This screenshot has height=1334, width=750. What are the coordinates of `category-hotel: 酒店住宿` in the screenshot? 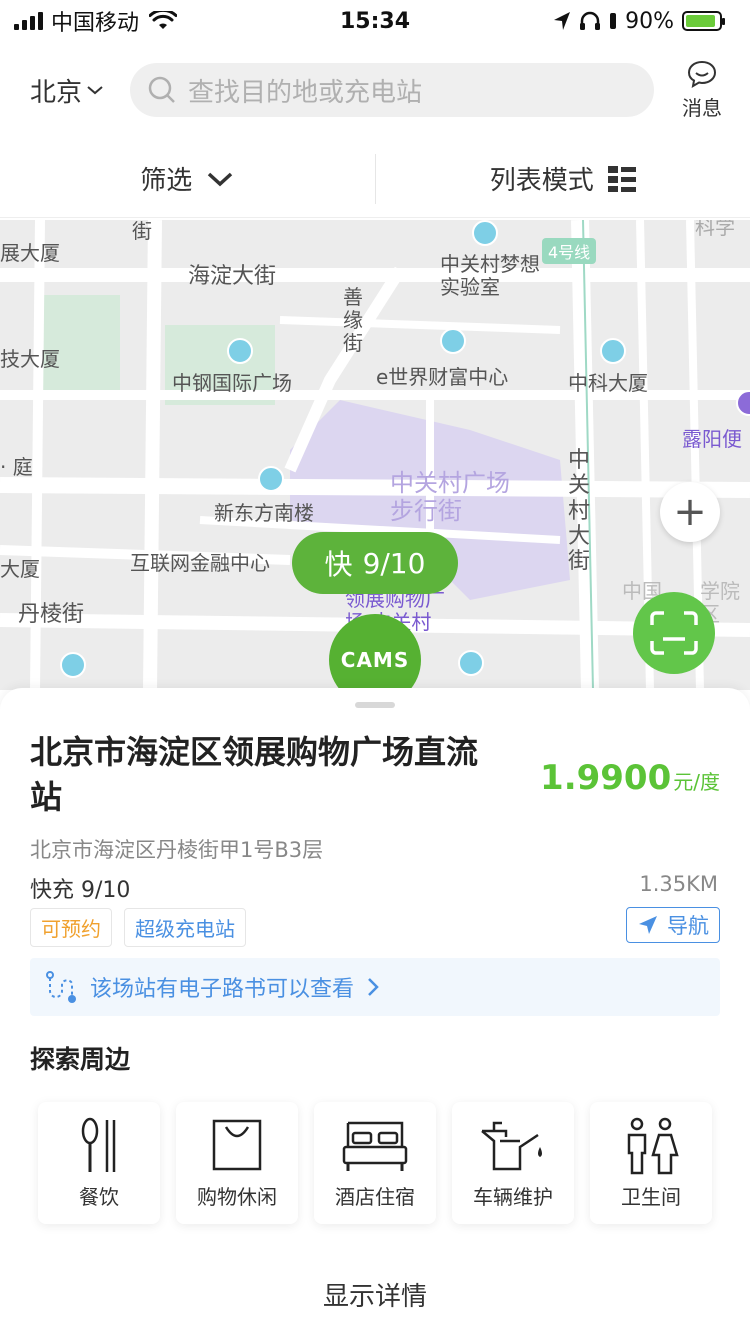 It's located at (375, 1163).